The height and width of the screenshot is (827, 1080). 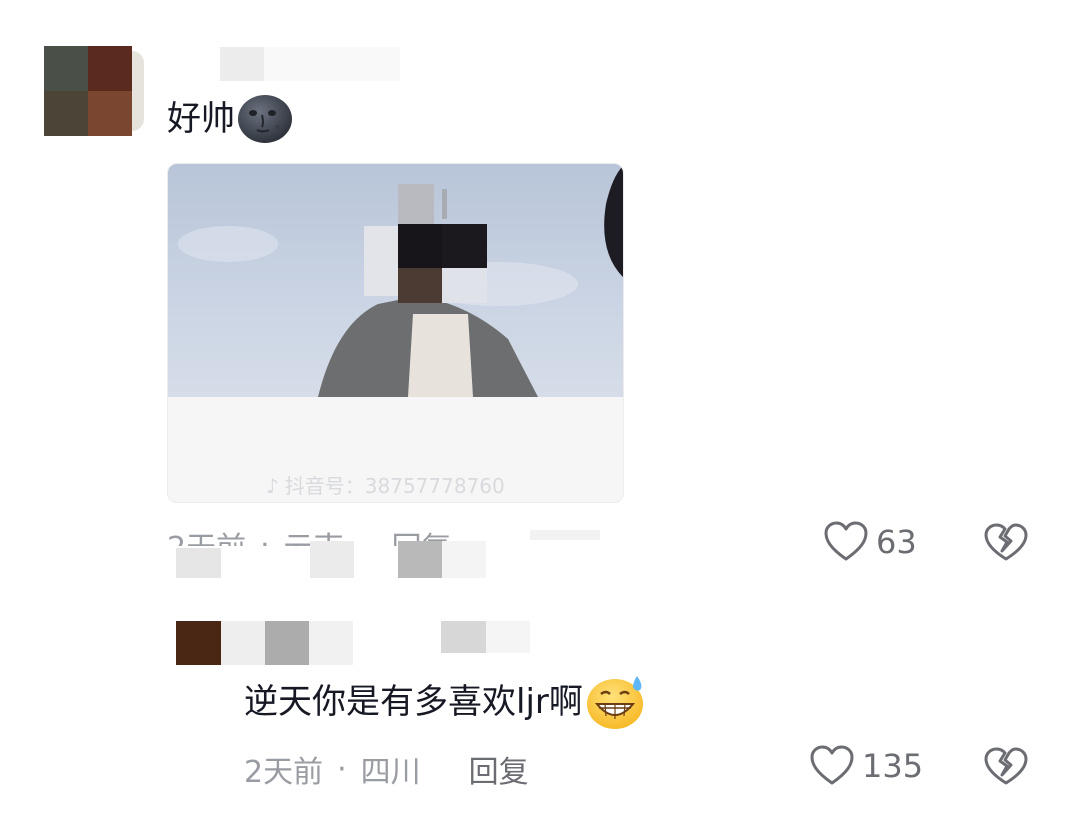 What do you see at coordinates (896, 542) in the screenshot?
I see `like-count: 63` at bounding box center [896, 542].